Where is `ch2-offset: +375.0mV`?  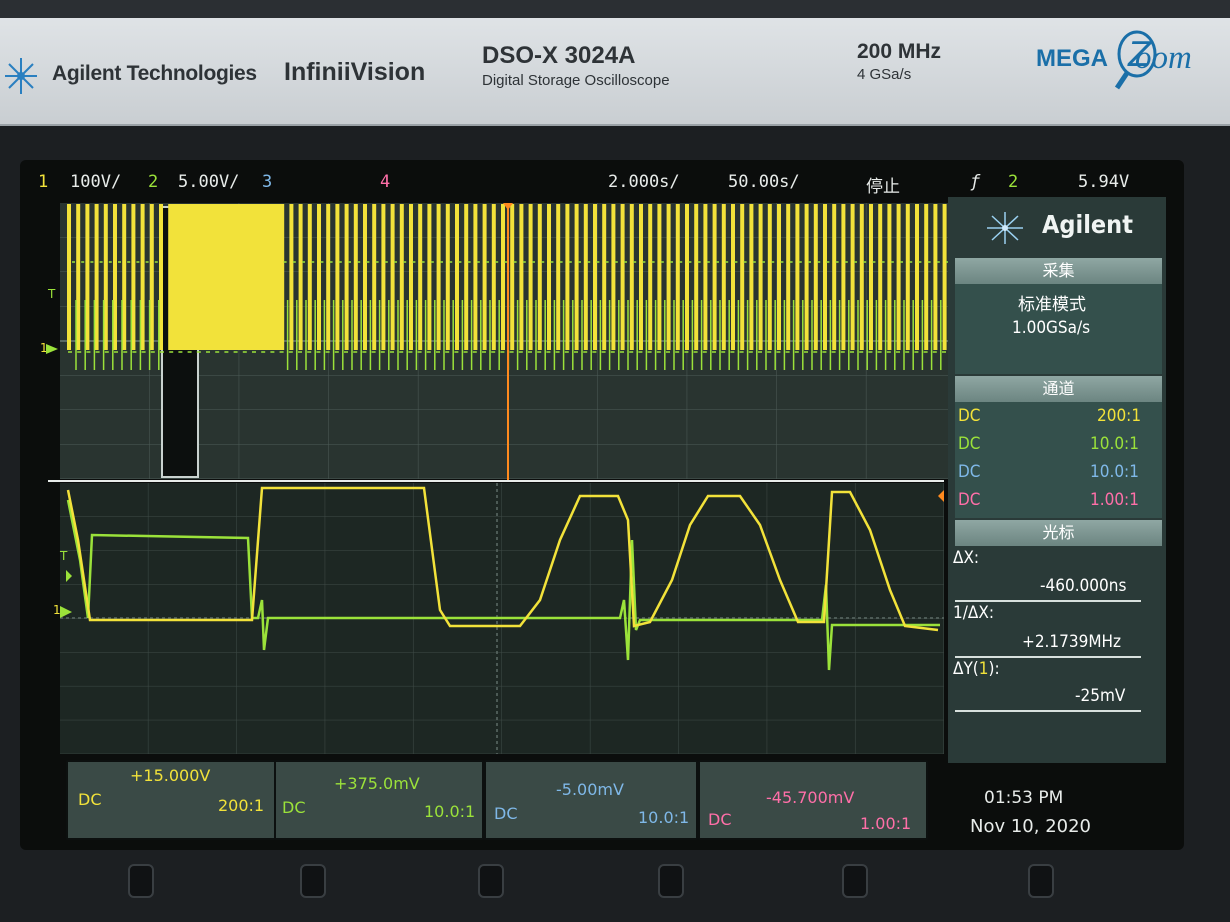 ch2-offset: +375.0mV is located at coordinates (377, 783).